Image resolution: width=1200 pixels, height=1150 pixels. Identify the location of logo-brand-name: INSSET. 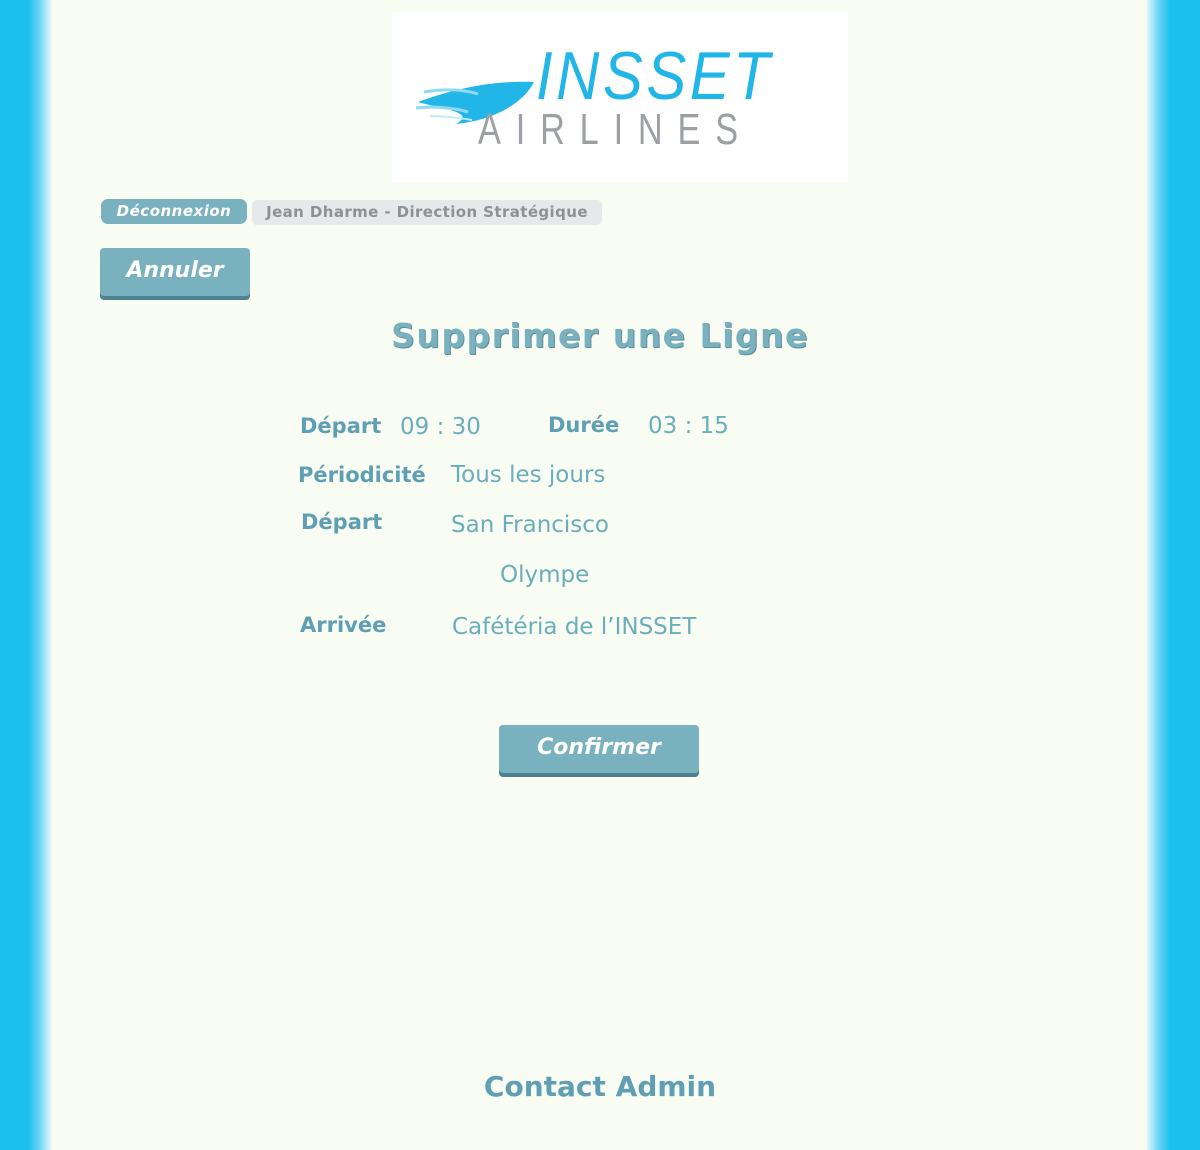
(655, 76).